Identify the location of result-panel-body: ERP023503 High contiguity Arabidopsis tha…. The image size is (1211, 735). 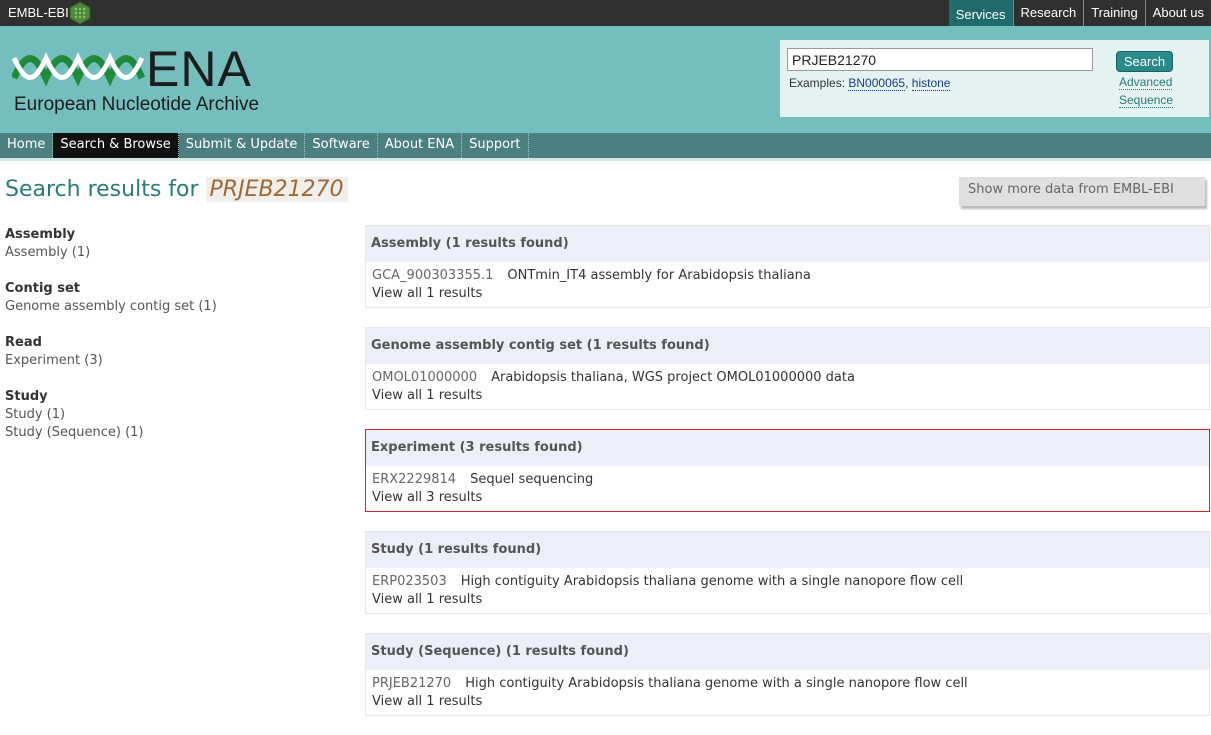
(787, 590).